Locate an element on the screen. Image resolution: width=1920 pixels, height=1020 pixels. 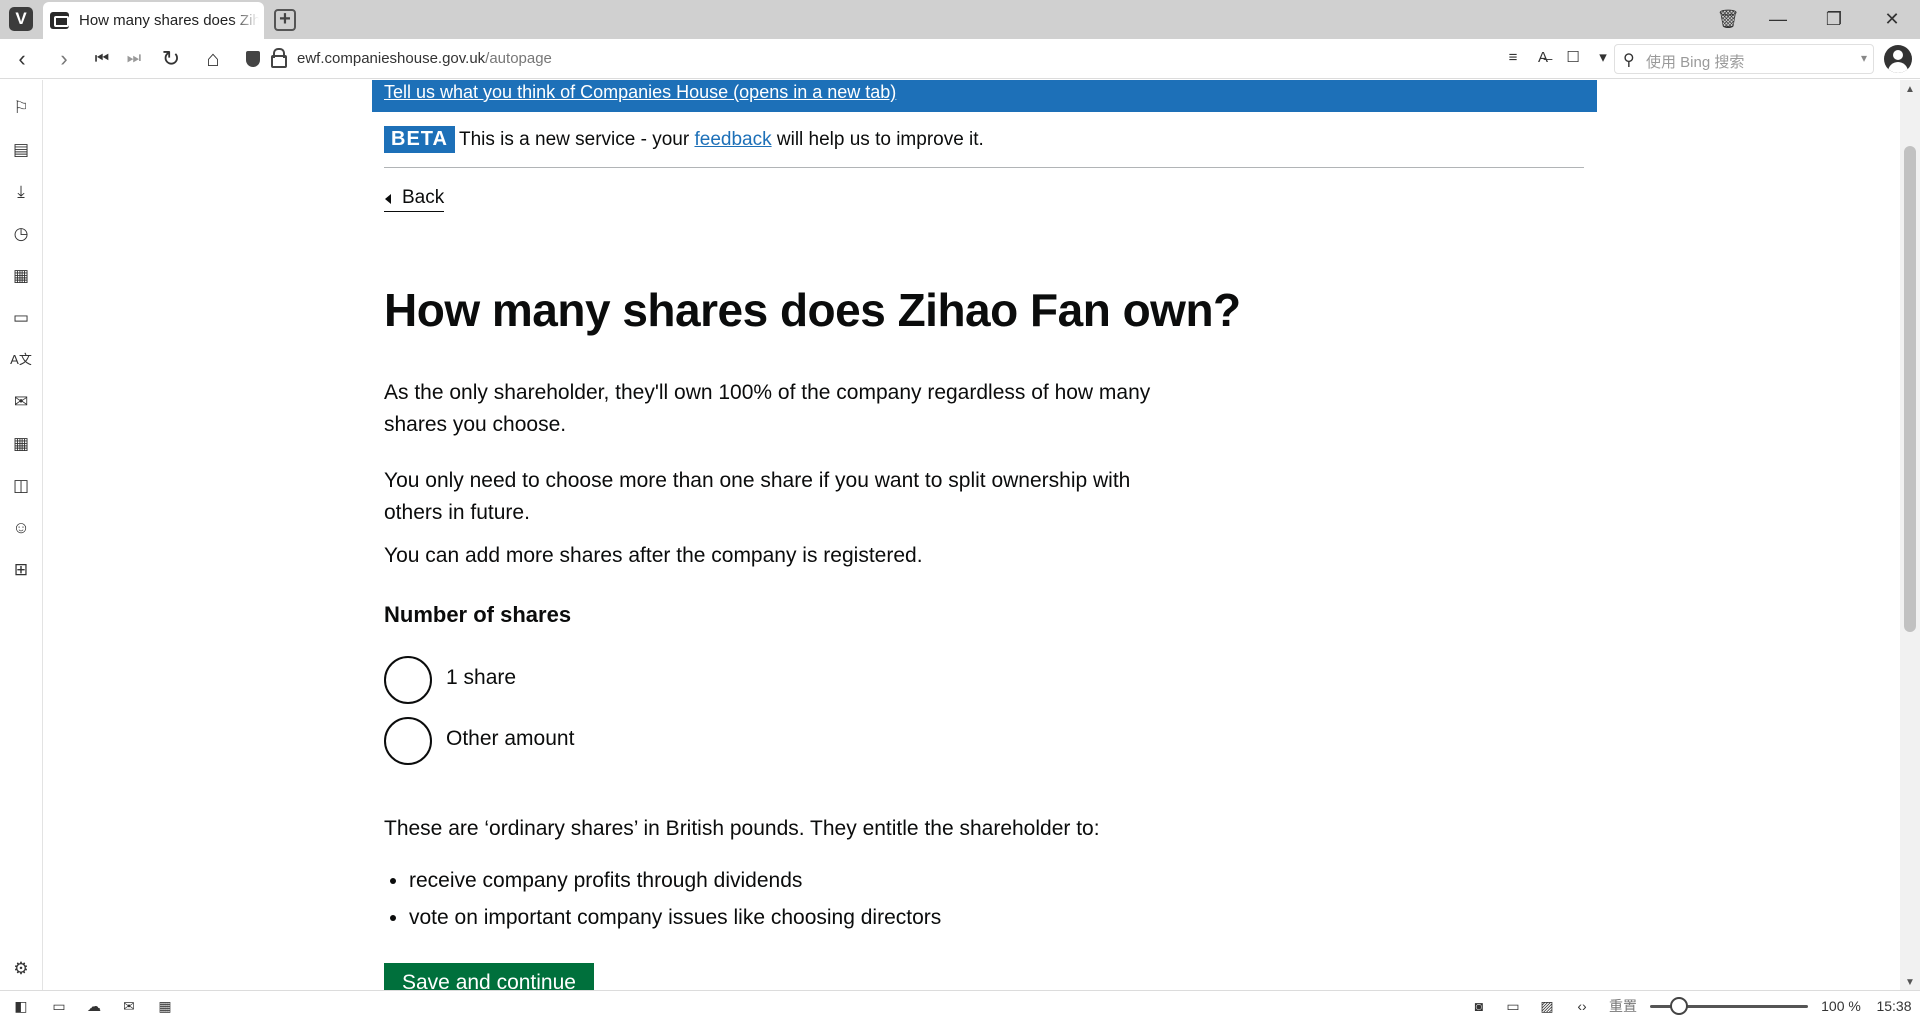
add-web-panel-icon: ⊞ is located at coordinates (21, 570).